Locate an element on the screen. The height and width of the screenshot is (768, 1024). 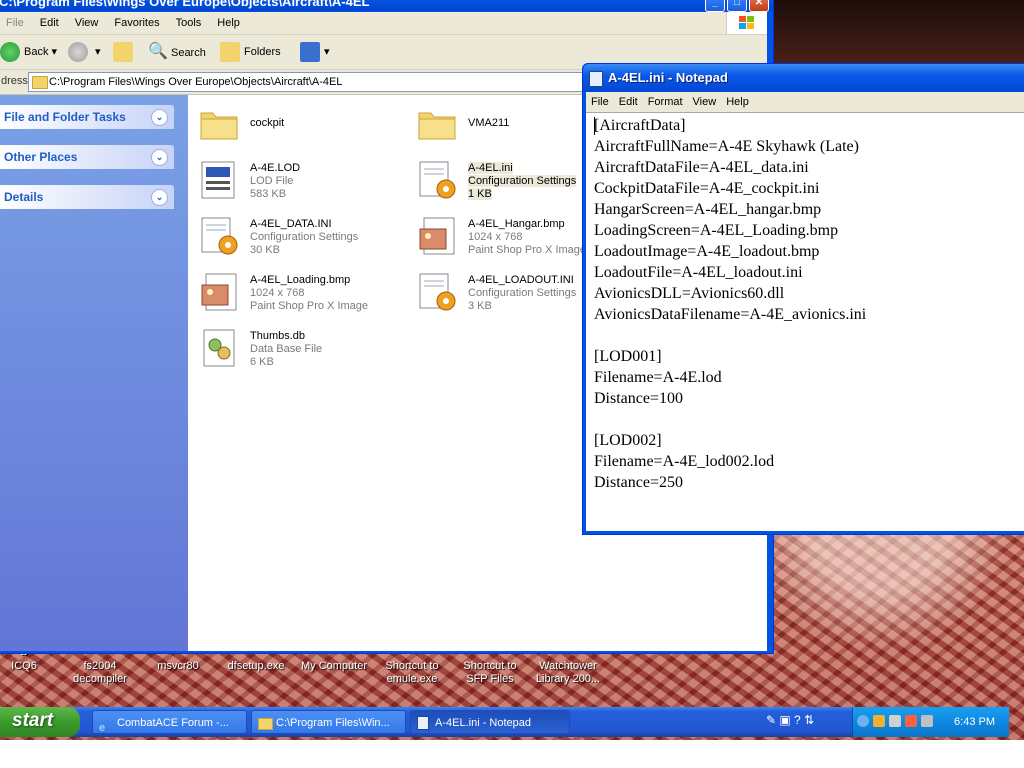
menu-help: Help is located at coordinates (228, 23).